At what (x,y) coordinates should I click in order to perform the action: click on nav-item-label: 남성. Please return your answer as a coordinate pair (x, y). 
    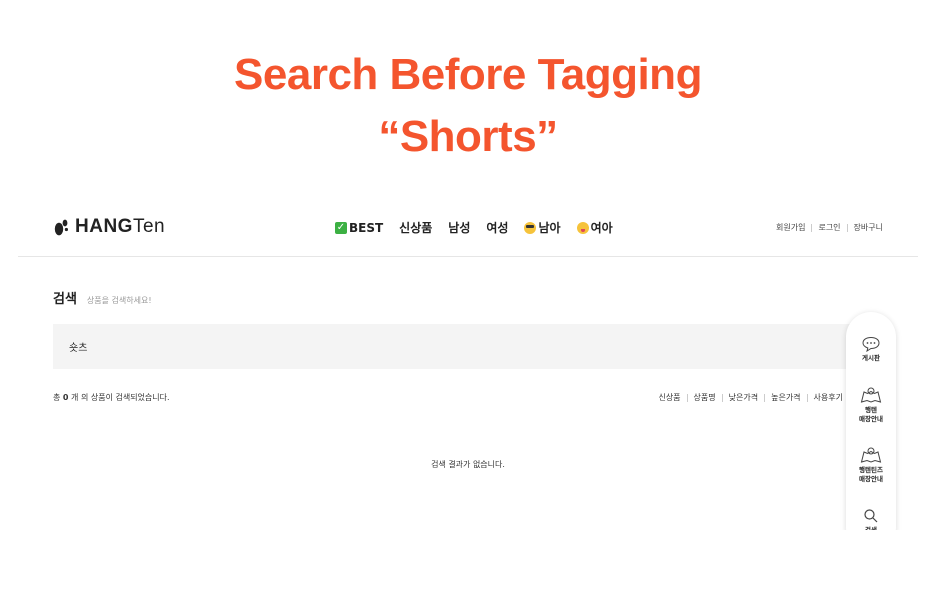
    Looking at the image, I should click on (459, 228).